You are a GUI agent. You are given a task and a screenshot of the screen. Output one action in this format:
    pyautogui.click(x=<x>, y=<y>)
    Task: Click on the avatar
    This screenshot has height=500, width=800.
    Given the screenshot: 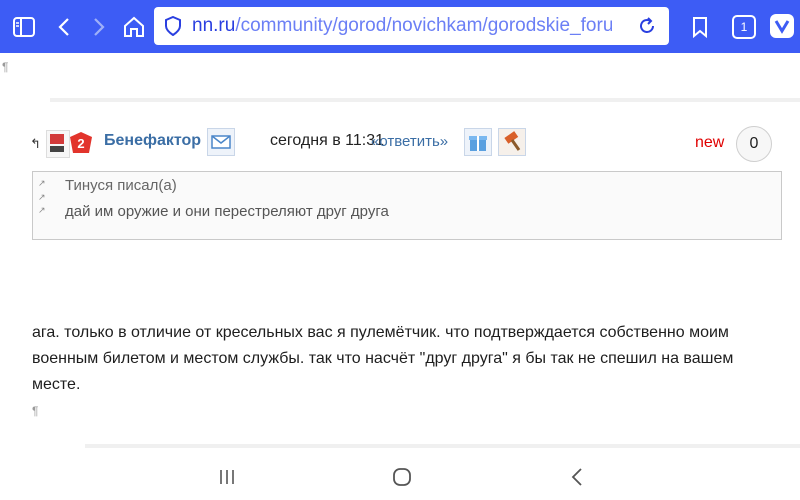 What is the action you would take?
    pyautogui.click(x=58, y=144)
    